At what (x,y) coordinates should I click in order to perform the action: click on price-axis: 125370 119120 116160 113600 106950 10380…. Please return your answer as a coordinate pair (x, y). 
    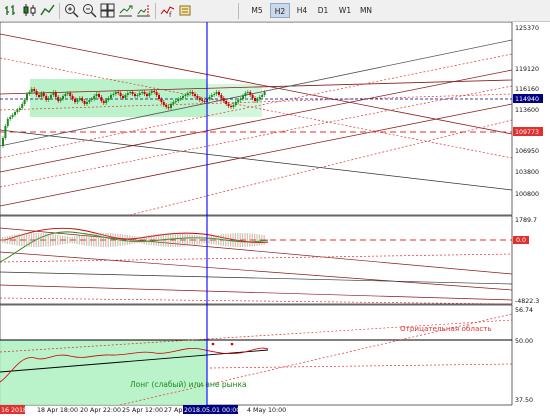
    Looking at the image, I should click on (528, 111).